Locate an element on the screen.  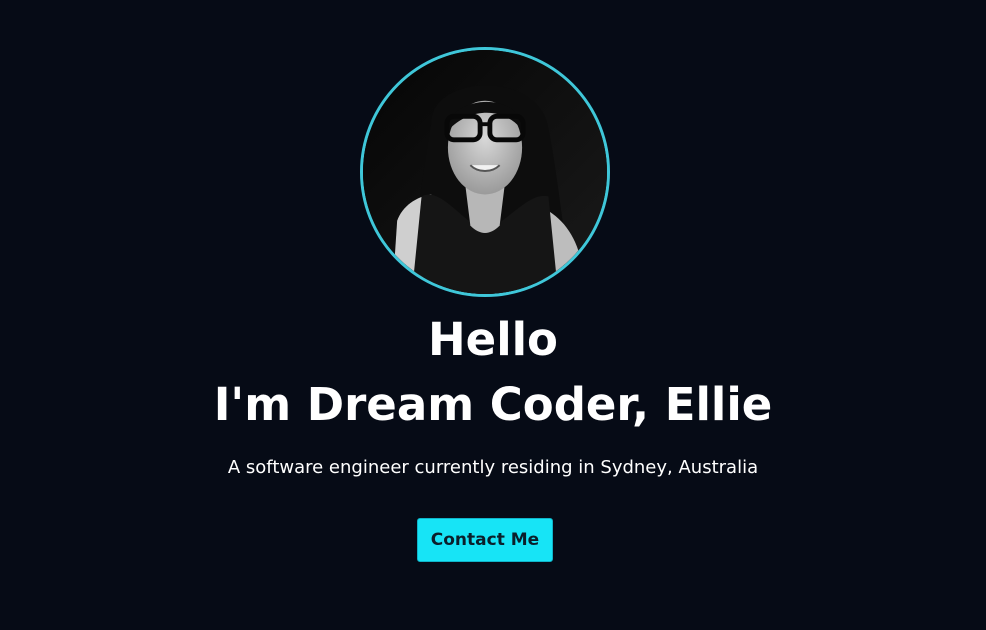
profile-avatar is located at coordinates (485, 172).